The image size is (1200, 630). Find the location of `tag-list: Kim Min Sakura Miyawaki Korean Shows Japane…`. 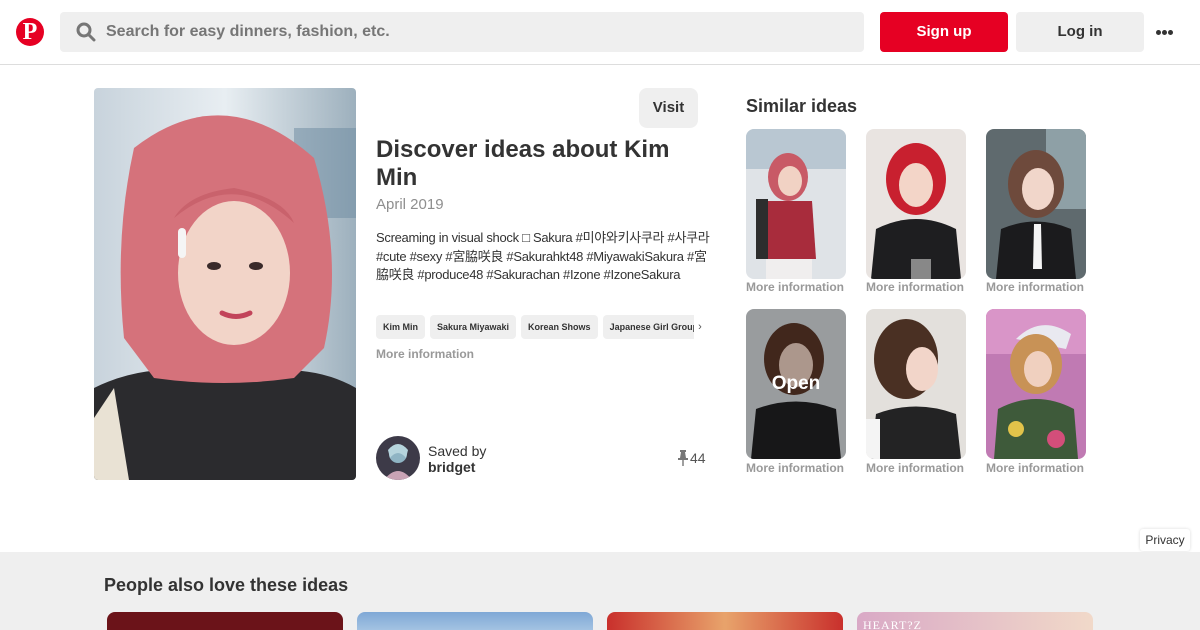

tag-list: Kim Min Sakura Miyawaki Korean Shows Japane… is located at coordinates (541, 327).